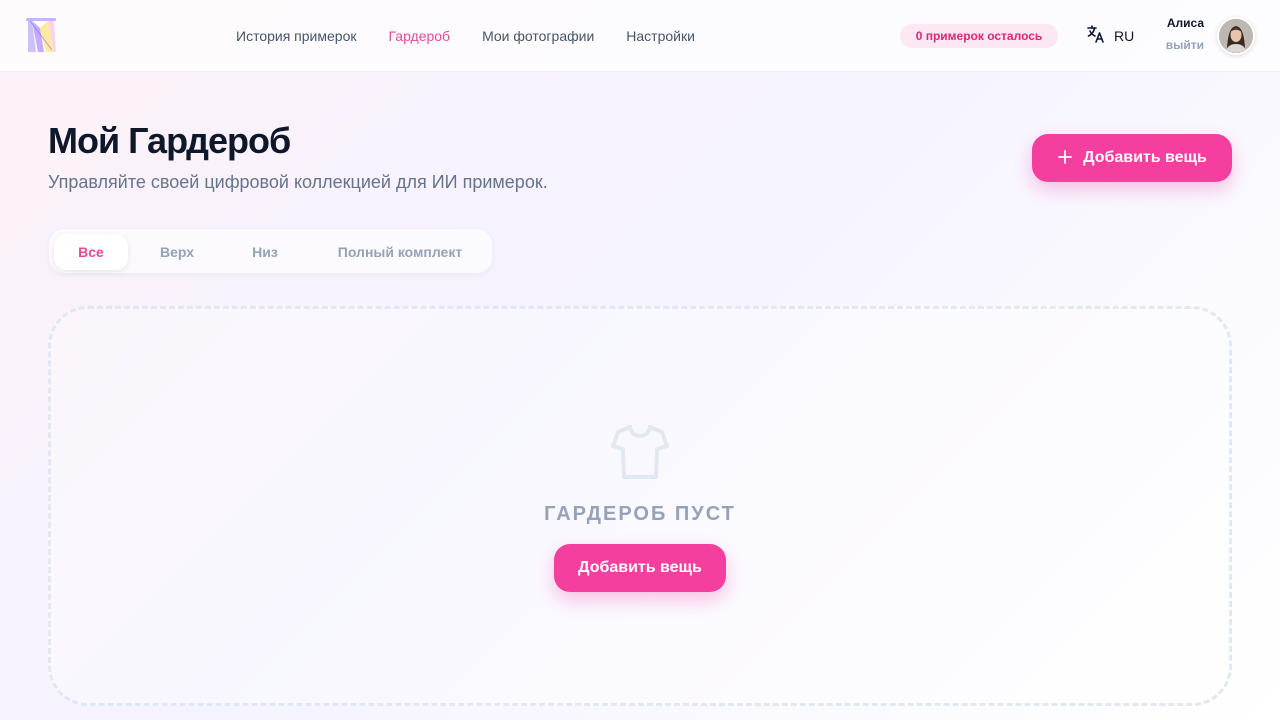 The height and width of the screenshot is (720, 1280). What do you see at coordinates (419, 36) in the screenshot?
I see `nav-wardrobe: Гардероб` at bounding box center [419, 36].